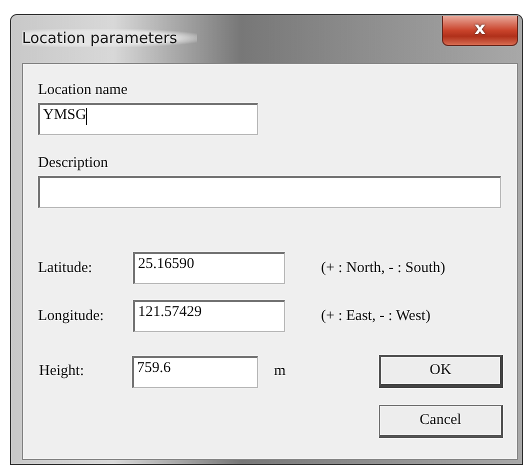 This screenshot has width=525, height=470. What do you see at coordinates (269, 192) in the screenshot?
I see `description-field` at bounding box center [269, 192].